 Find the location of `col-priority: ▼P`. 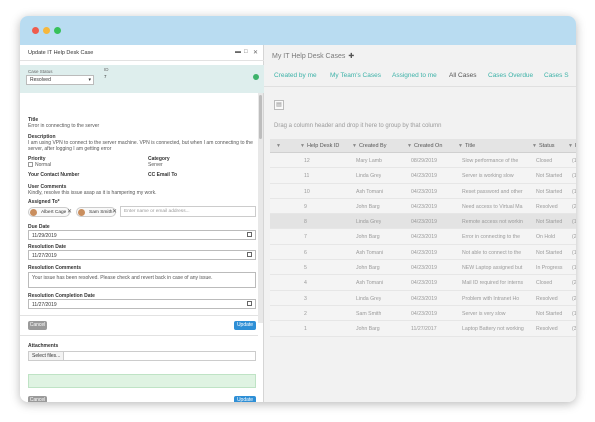

col-priority: ▼P is located at coordinates (572, 146).